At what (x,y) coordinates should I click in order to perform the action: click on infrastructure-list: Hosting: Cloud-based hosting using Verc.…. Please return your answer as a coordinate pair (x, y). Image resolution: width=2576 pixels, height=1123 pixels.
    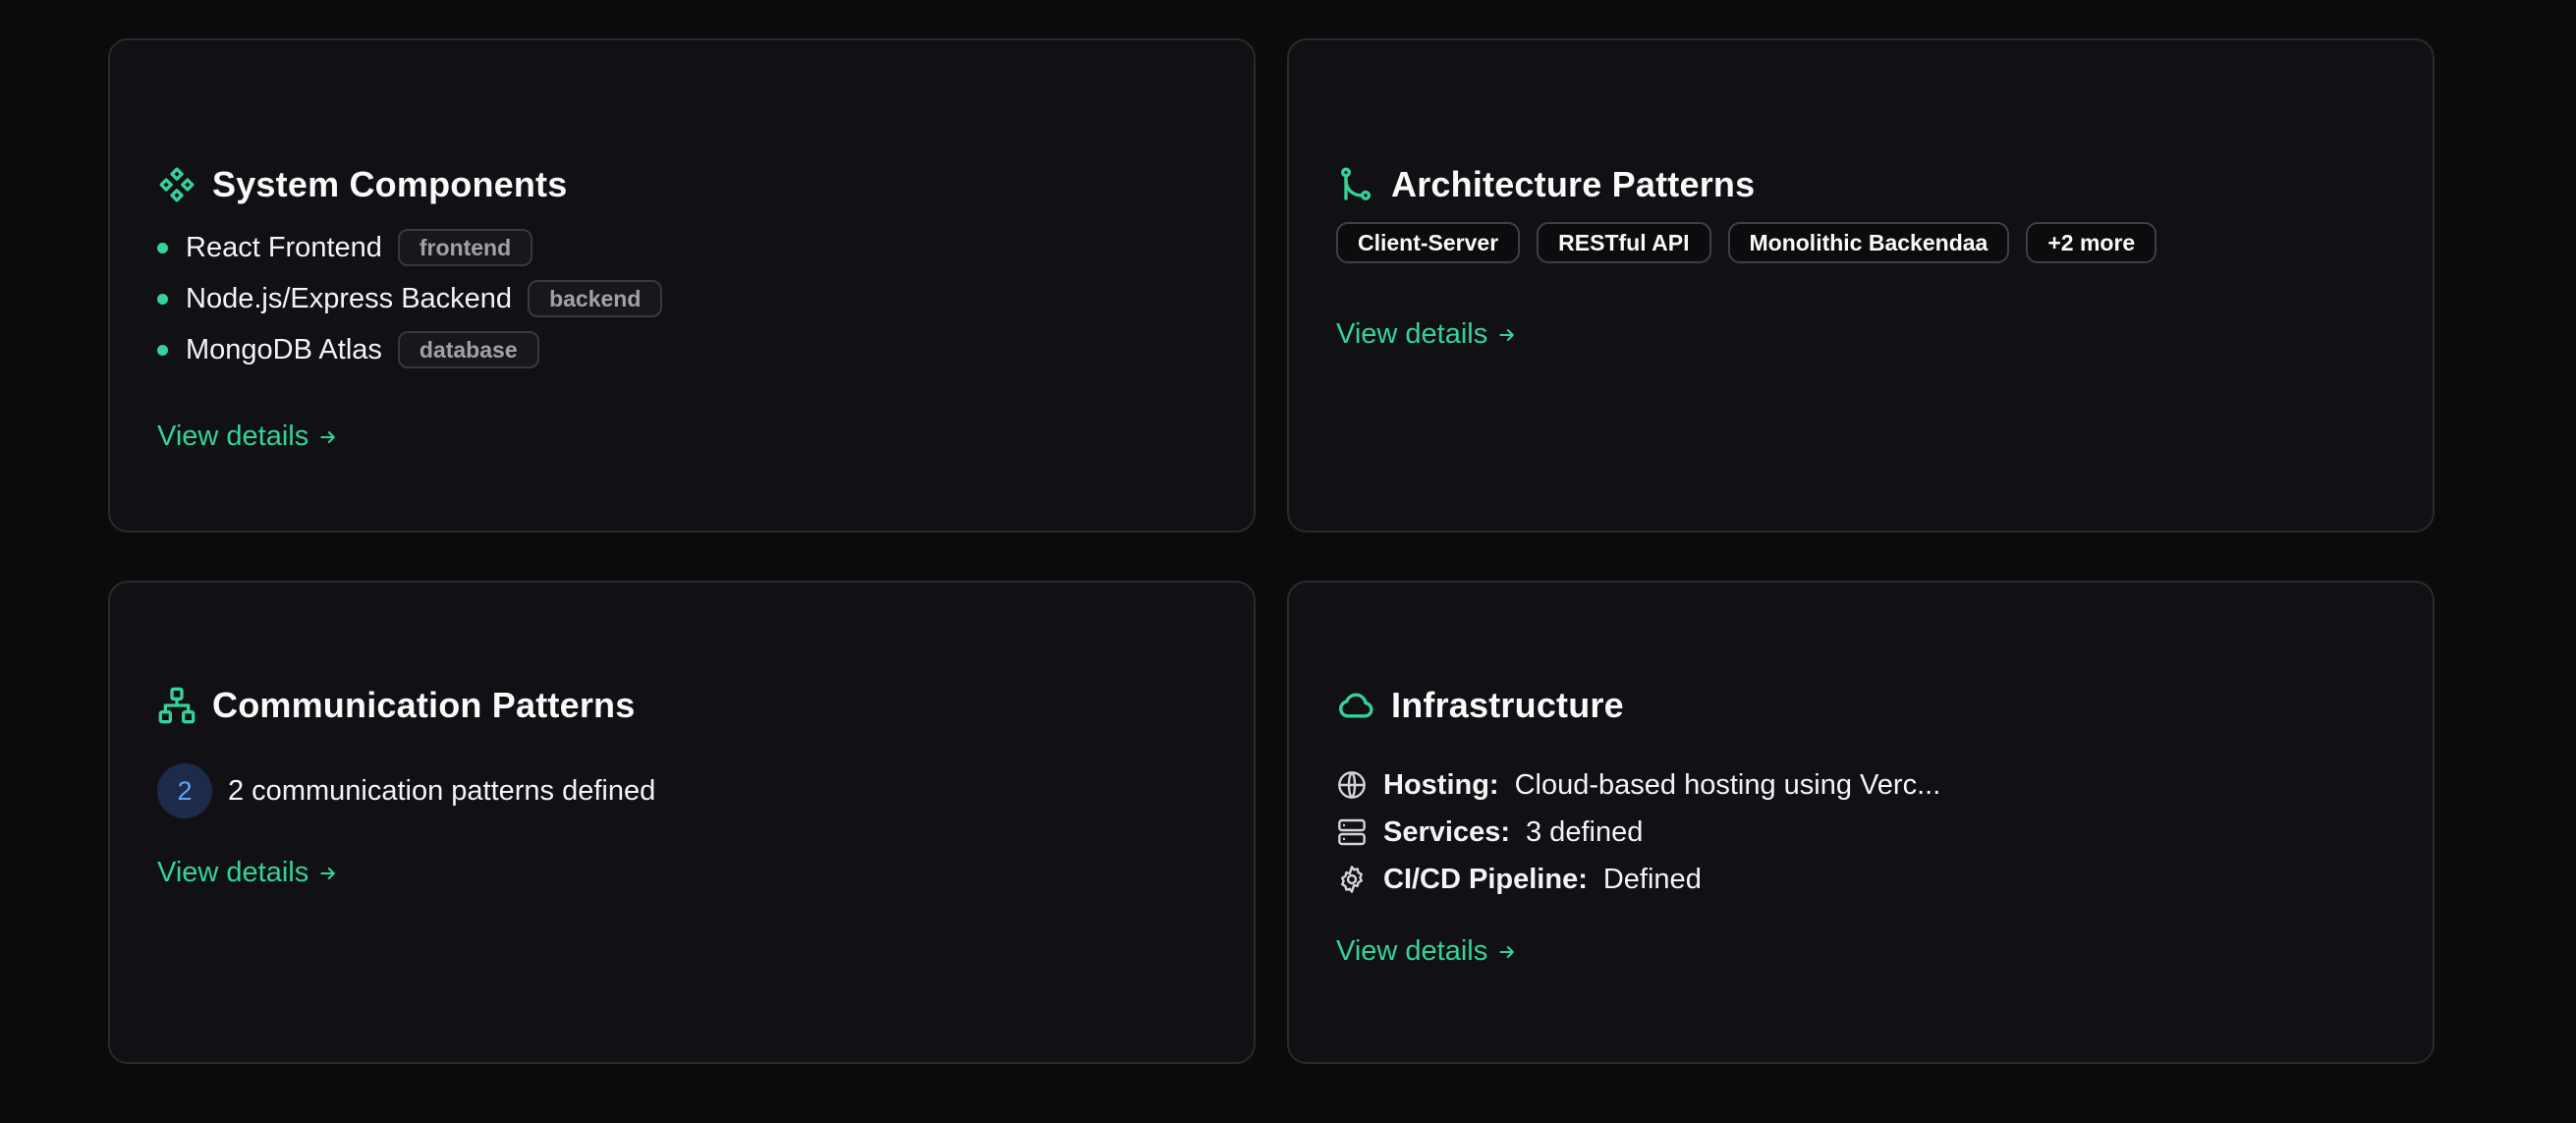
    Looking at the image, I should click on (1638, 832).